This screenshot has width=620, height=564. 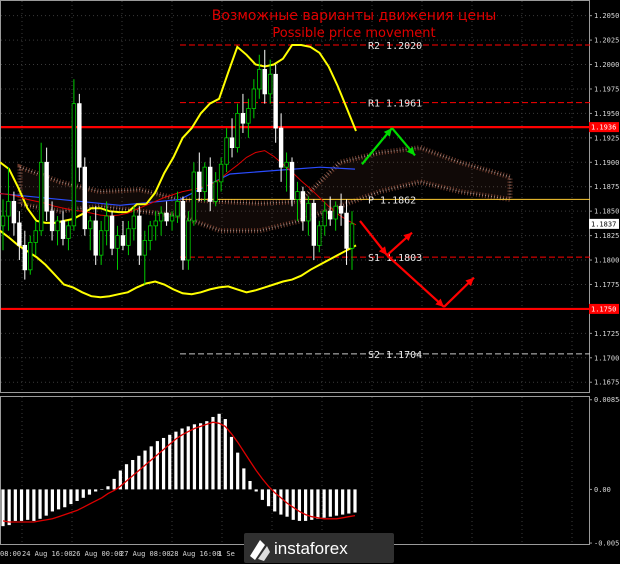 I want to click on price-tick-label: 1.2050, so click(x=606, y=16).